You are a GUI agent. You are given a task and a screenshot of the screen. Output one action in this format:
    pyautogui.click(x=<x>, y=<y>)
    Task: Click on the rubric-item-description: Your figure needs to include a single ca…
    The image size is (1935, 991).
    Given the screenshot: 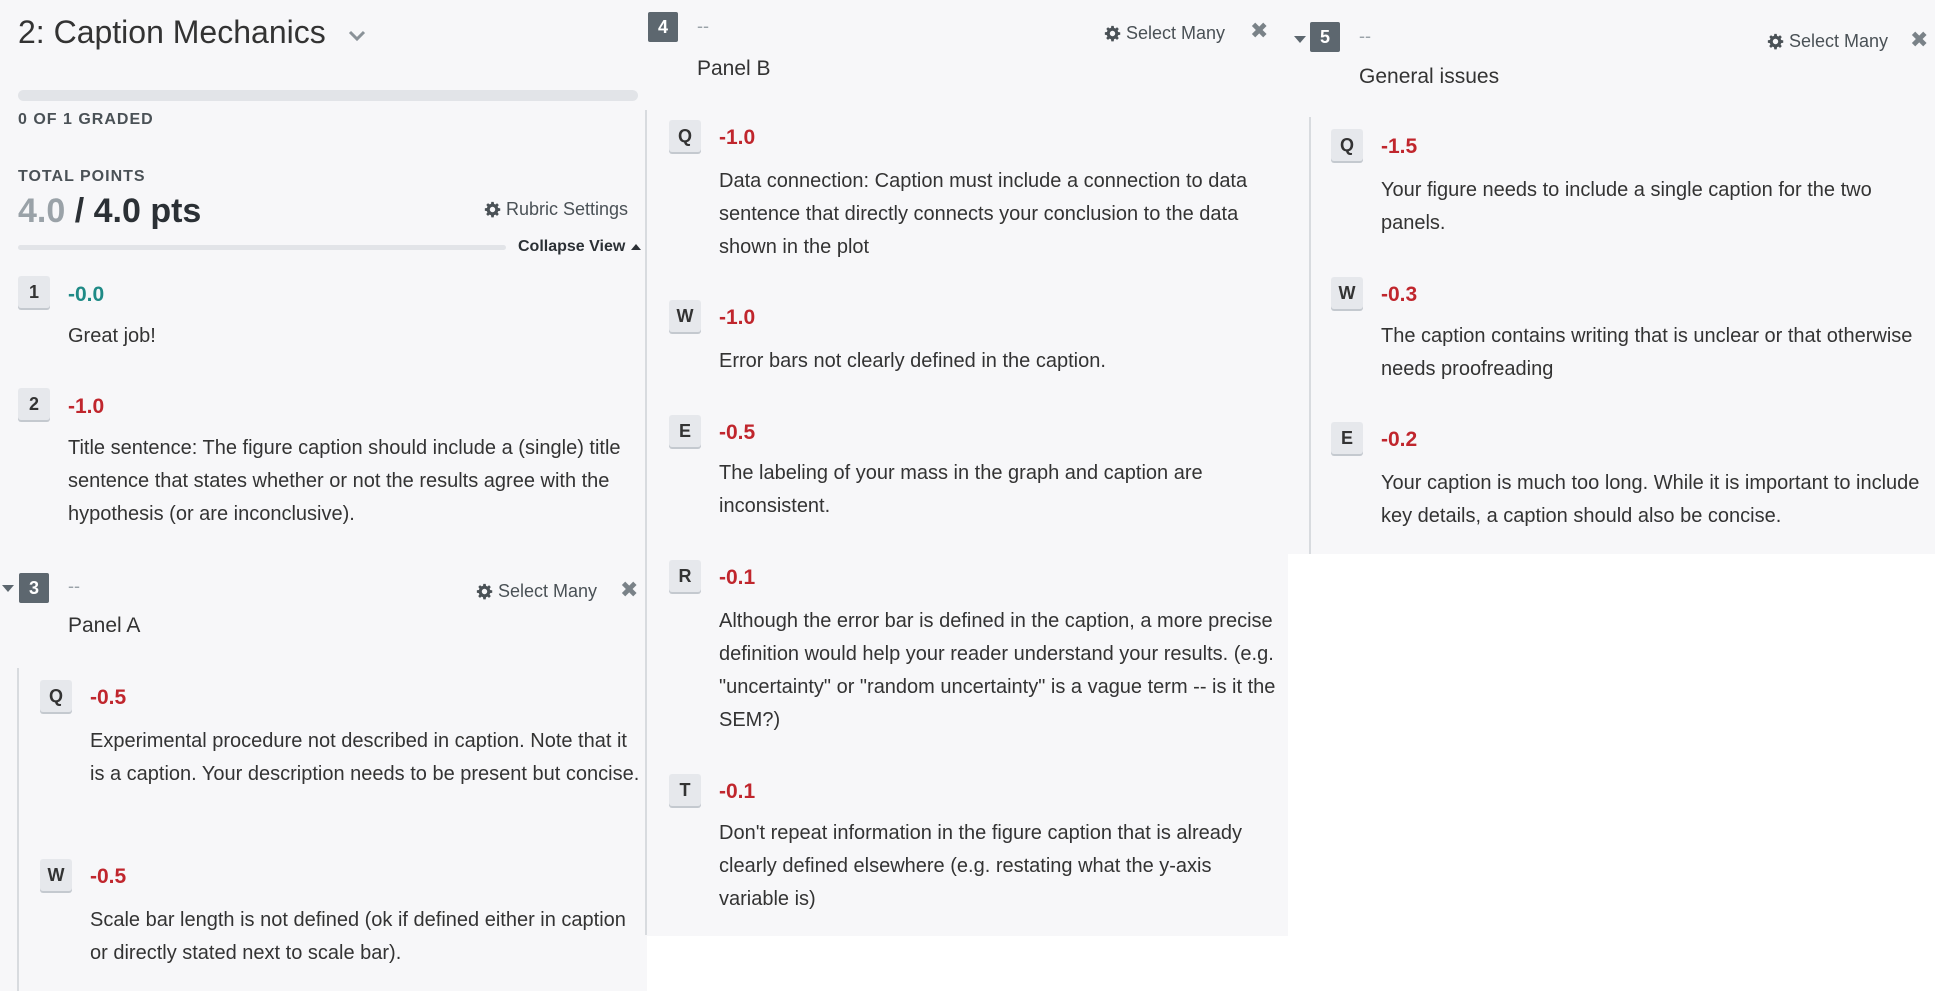 What is the action you would take?
    pyautogui.click(x=1656, y=207)
    